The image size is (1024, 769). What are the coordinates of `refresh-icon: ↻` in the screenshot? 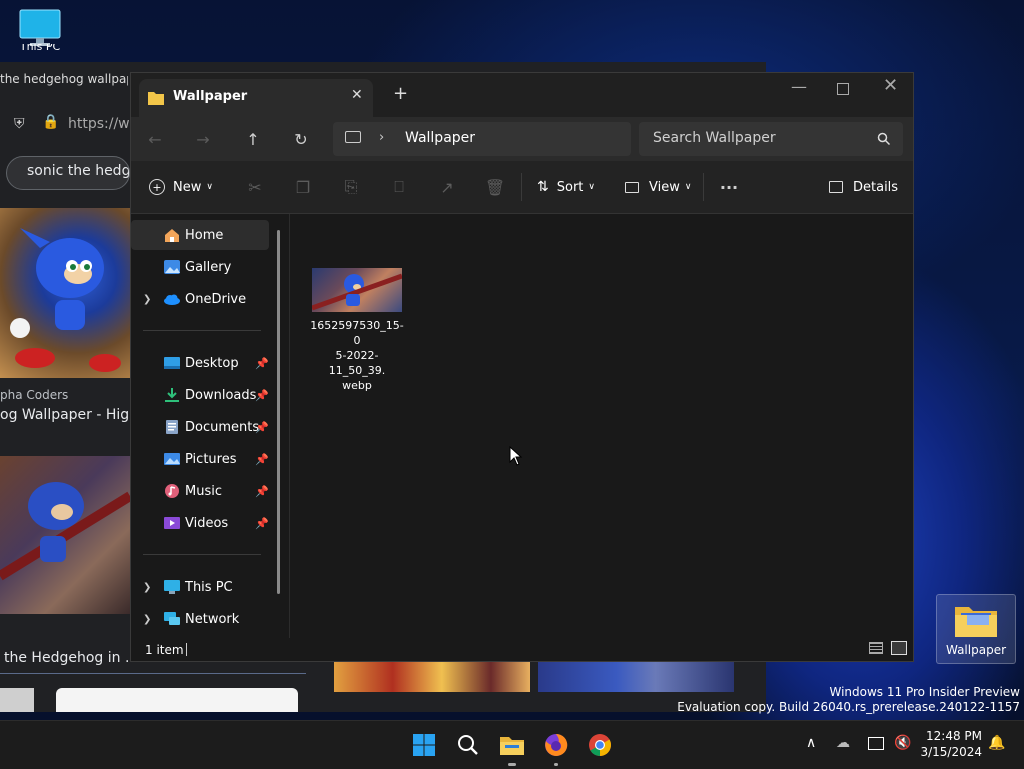 It's located at (301, 139).